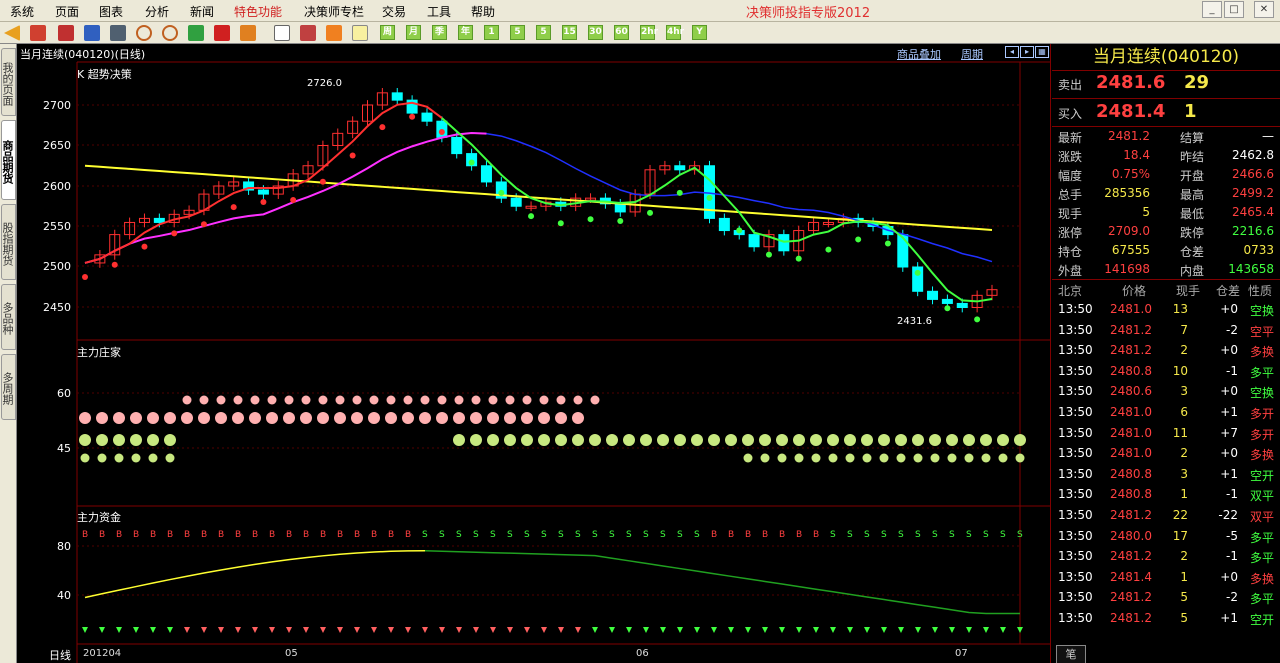 The width and height of the screenshot is (1280, 663). Describe the element at coordinates (1166, 516) in the screenshot. I see `trade-row: 13:50 2481.2 22 -22 双平` at that location.